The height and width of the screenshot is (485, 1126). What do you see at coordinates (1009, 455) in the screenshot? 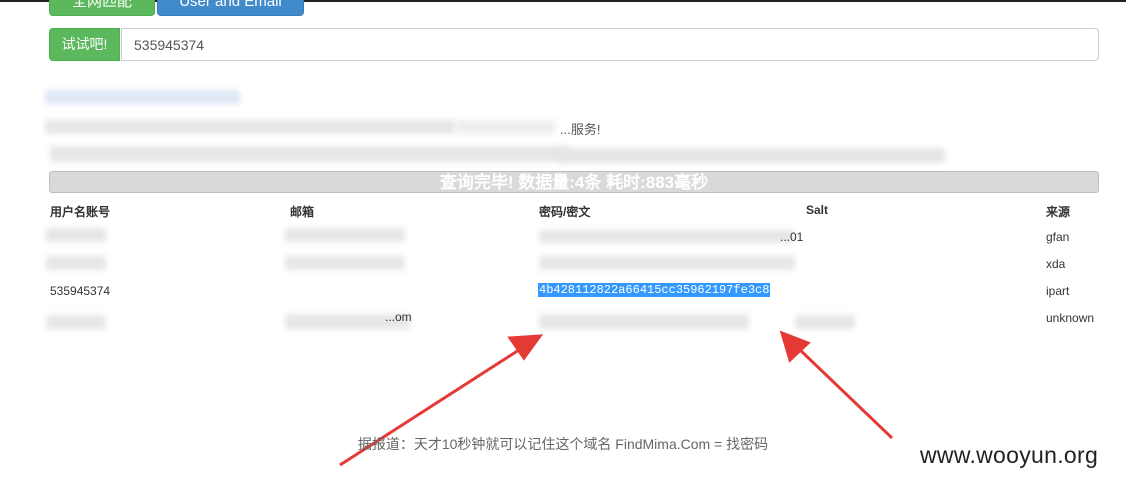
I see `wooyun-watermark: www.wooyun.org` at bounding box center [1009, 455].